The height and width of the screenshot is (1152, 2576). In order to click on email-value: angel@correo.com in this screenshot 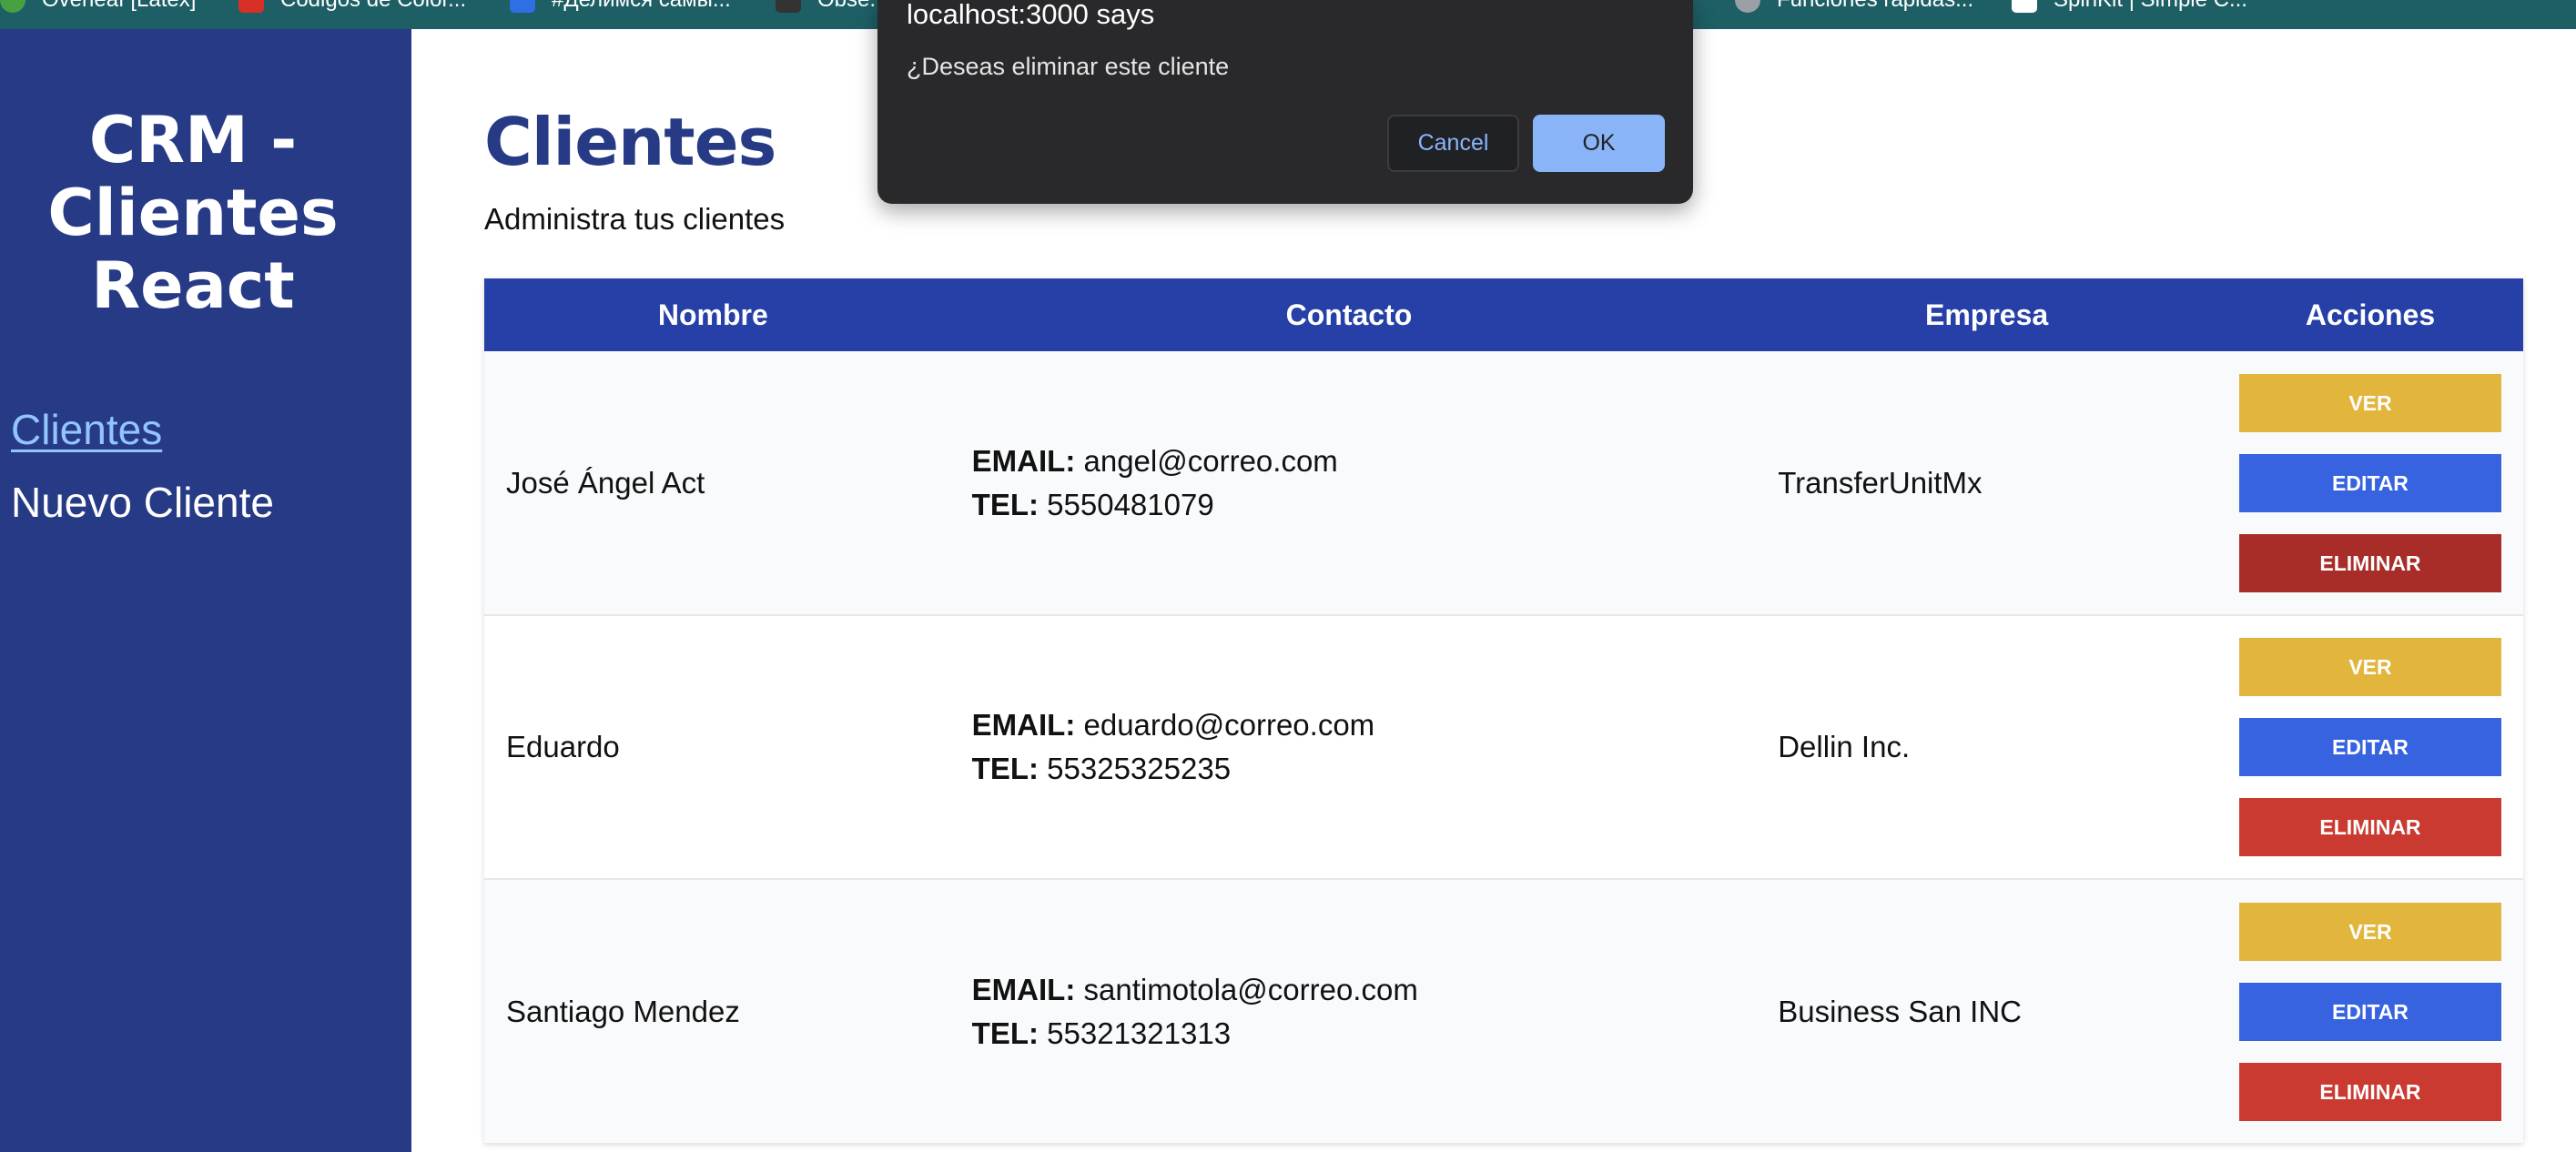, I will do `click(1210, 460)`.